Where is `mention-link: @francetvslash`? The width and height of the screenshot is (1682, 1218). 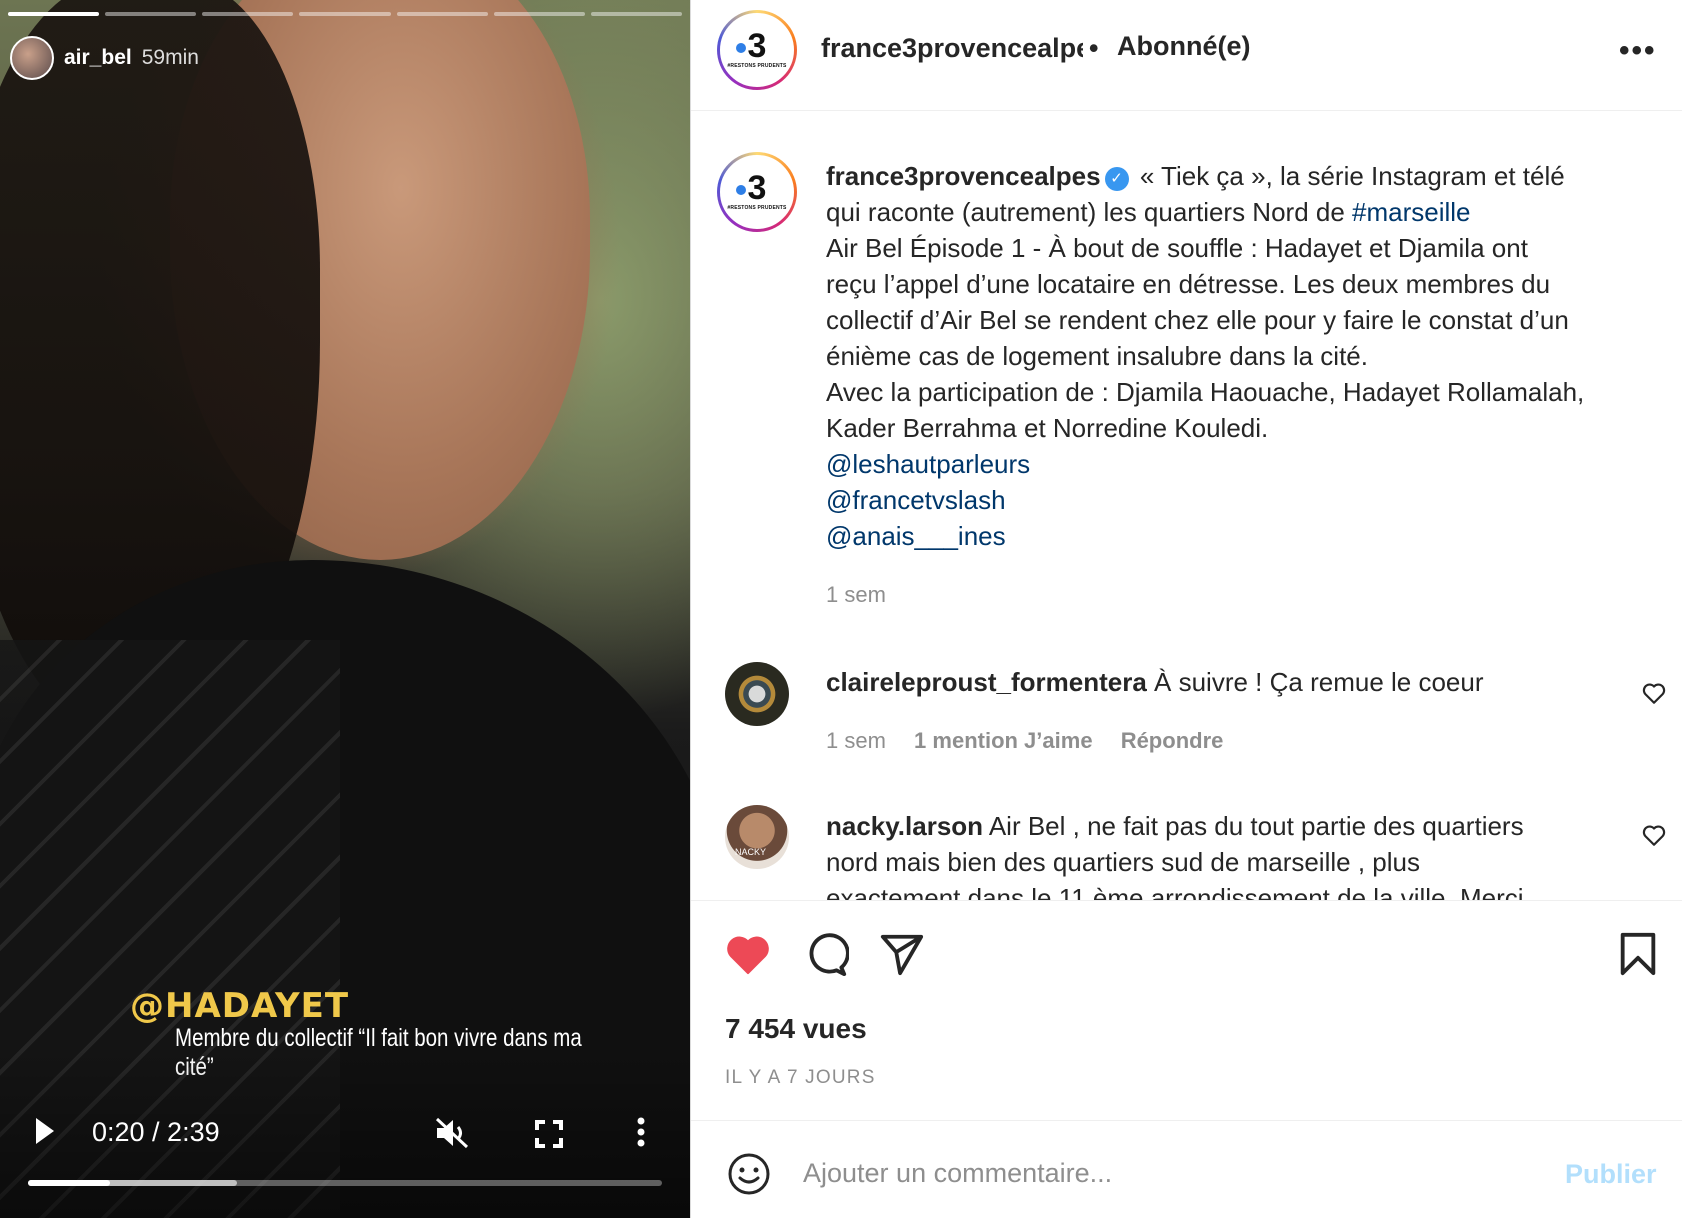
mention-link: @francetvslash is located at coordinates (1246, 500).